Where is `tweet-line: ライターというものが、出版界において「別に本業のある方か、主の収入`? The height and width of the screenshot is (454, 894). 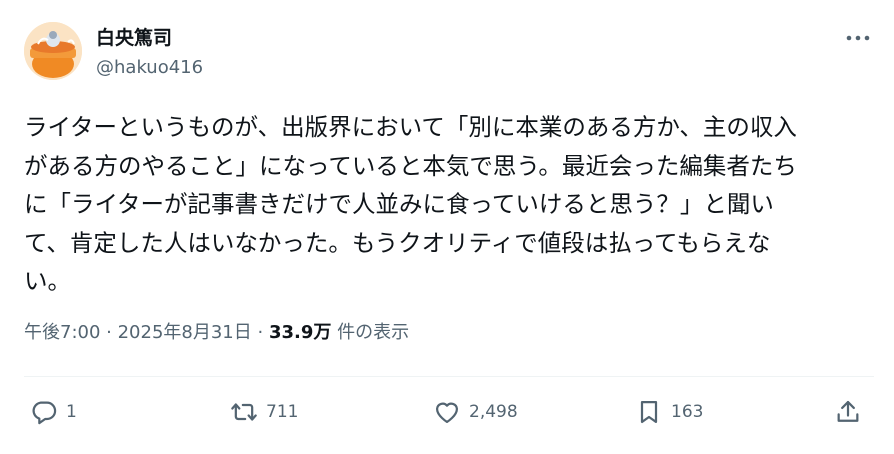
tweet-line: ライターというものが、出版界において「別に本業のある方か、主の収入 is located at coordinates (410, 127).